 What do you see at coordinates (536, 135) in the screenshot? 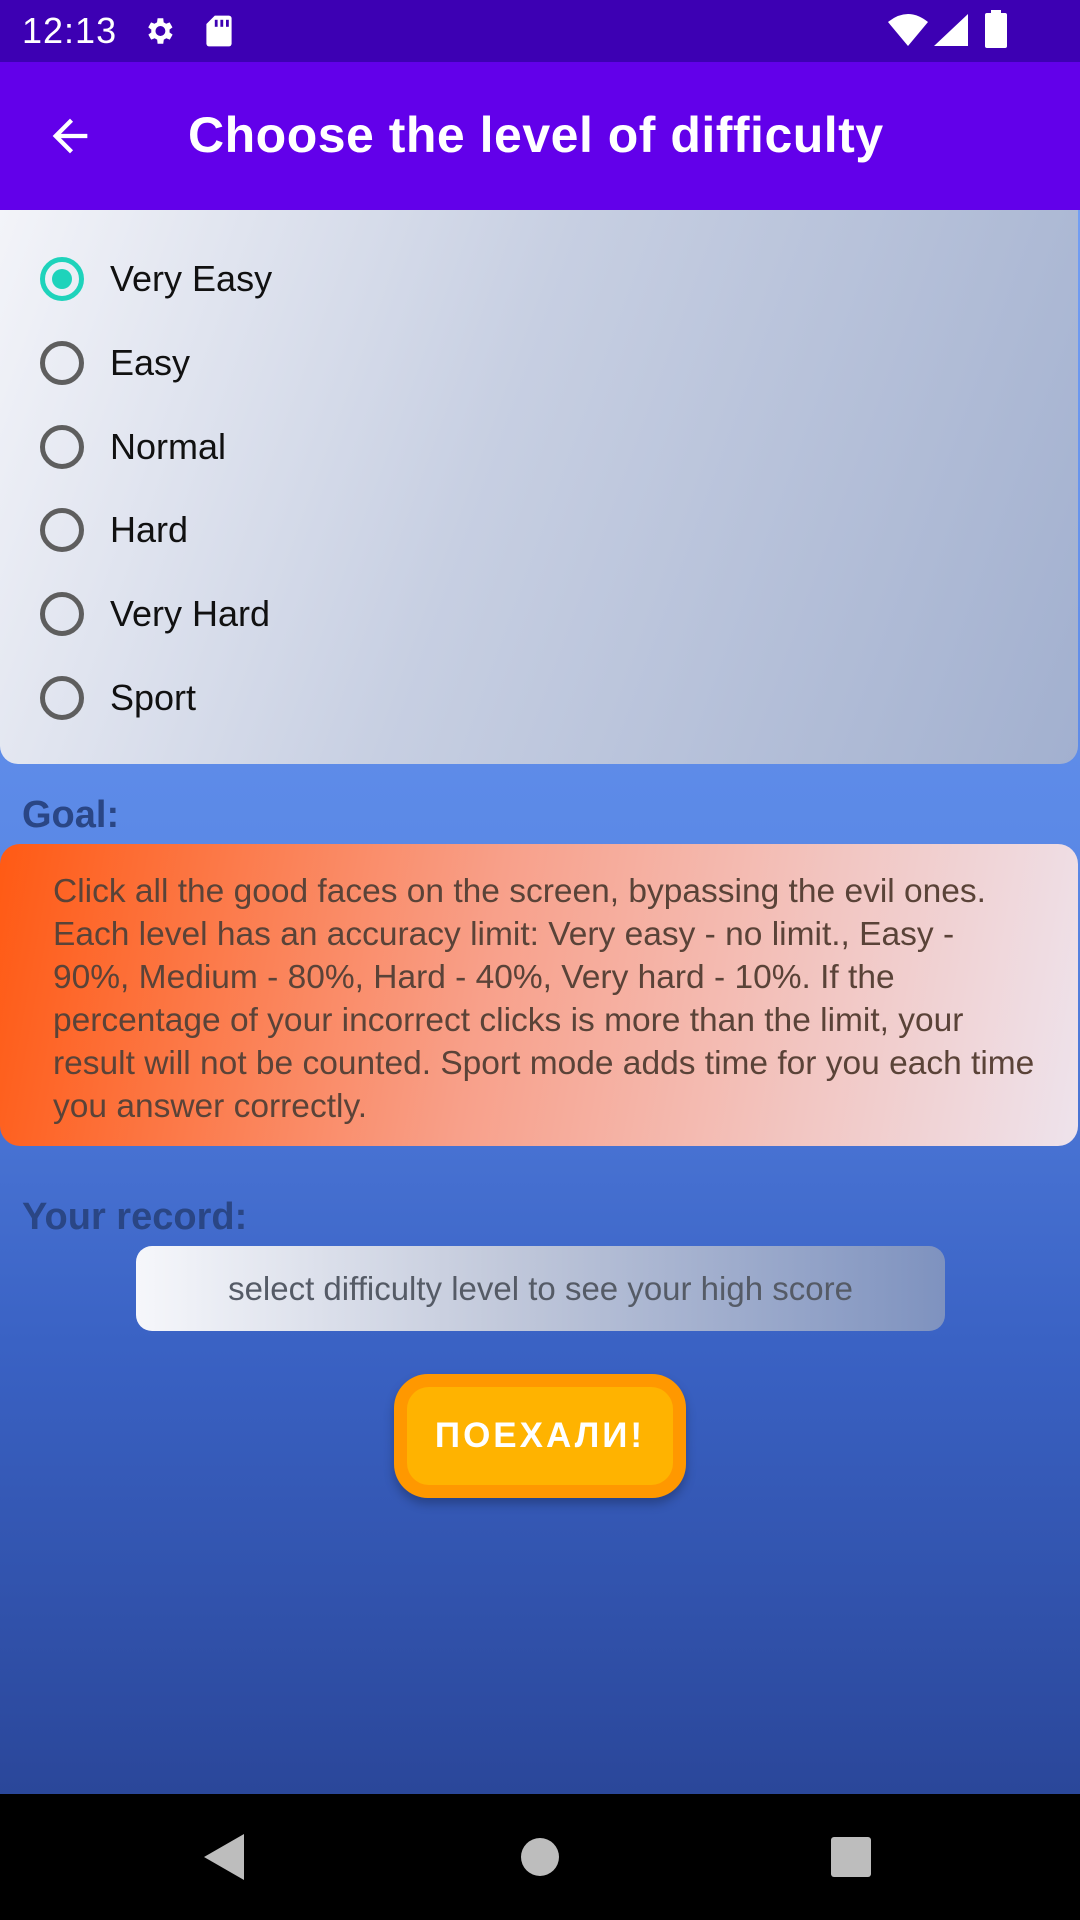
I see `page-title: Choose the level of difficulty` at bounding box center [536, 135].